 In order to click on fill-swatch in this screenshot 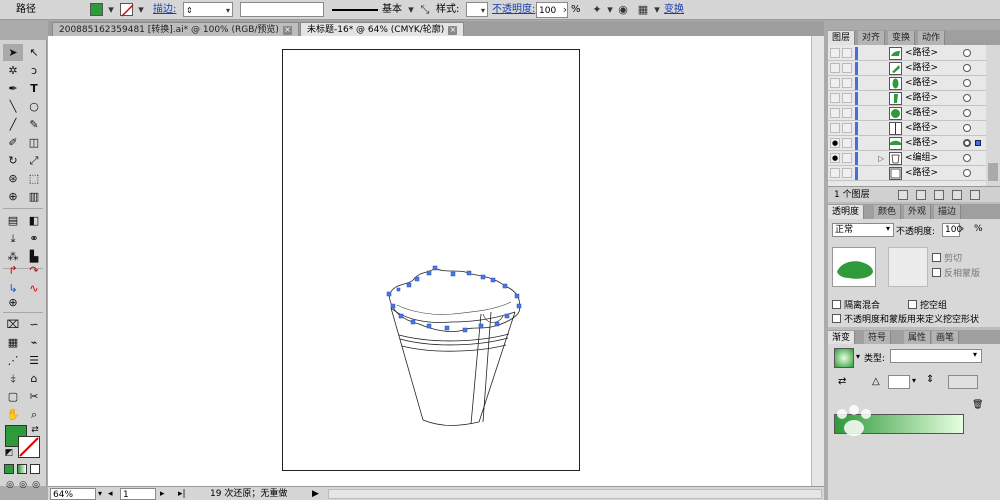, I will do `click(96, 9)`.